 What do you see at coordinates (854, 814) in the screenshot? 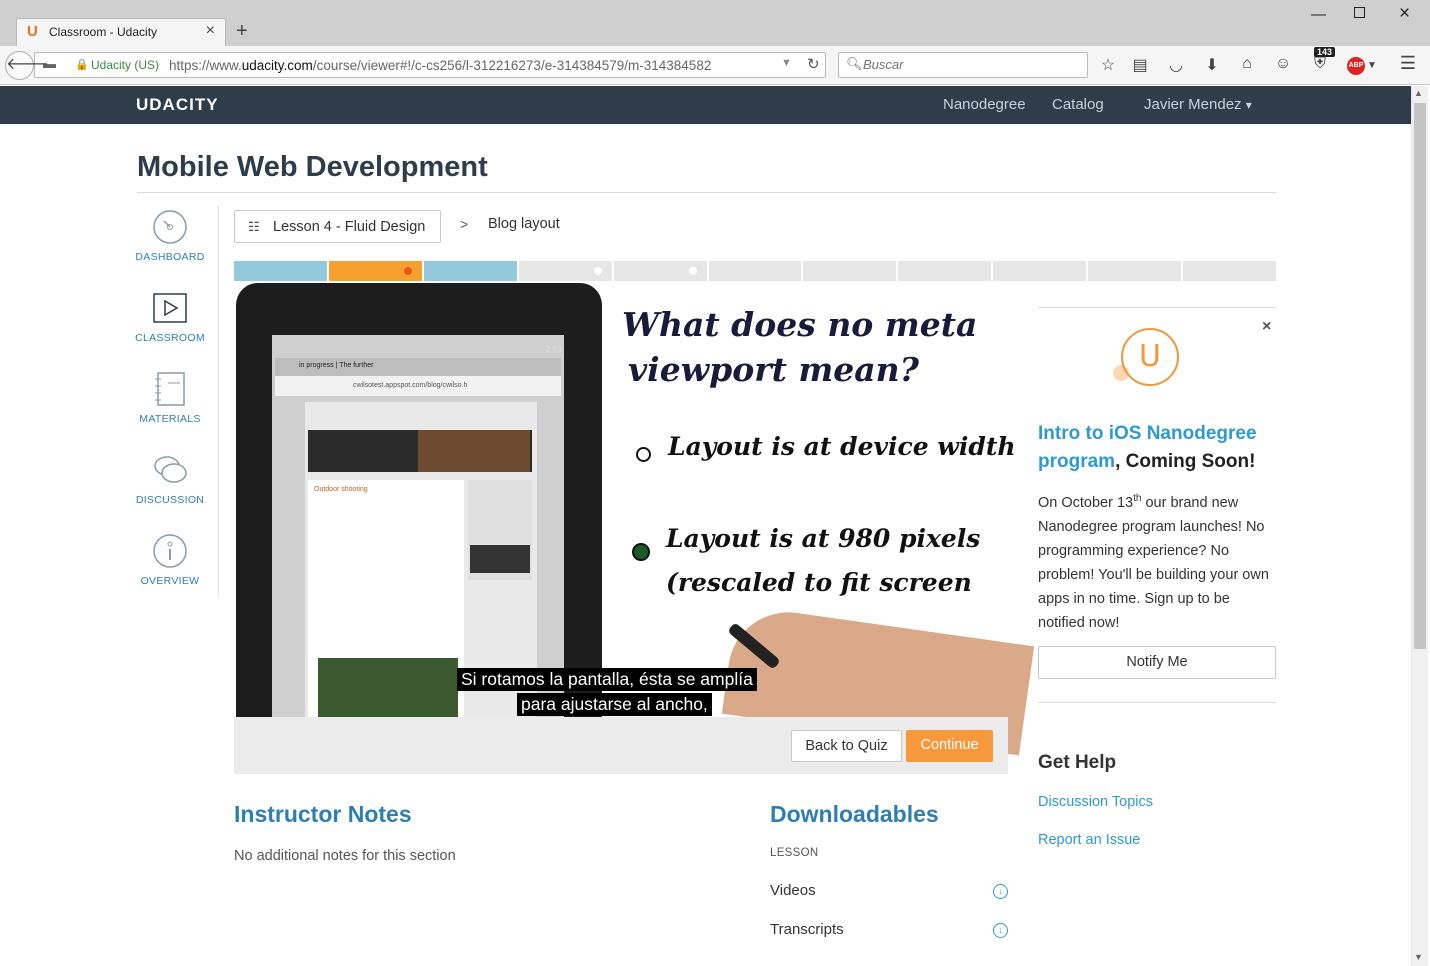
I see `downloadables-title: Downloadables` at bounding box center [854, 814].